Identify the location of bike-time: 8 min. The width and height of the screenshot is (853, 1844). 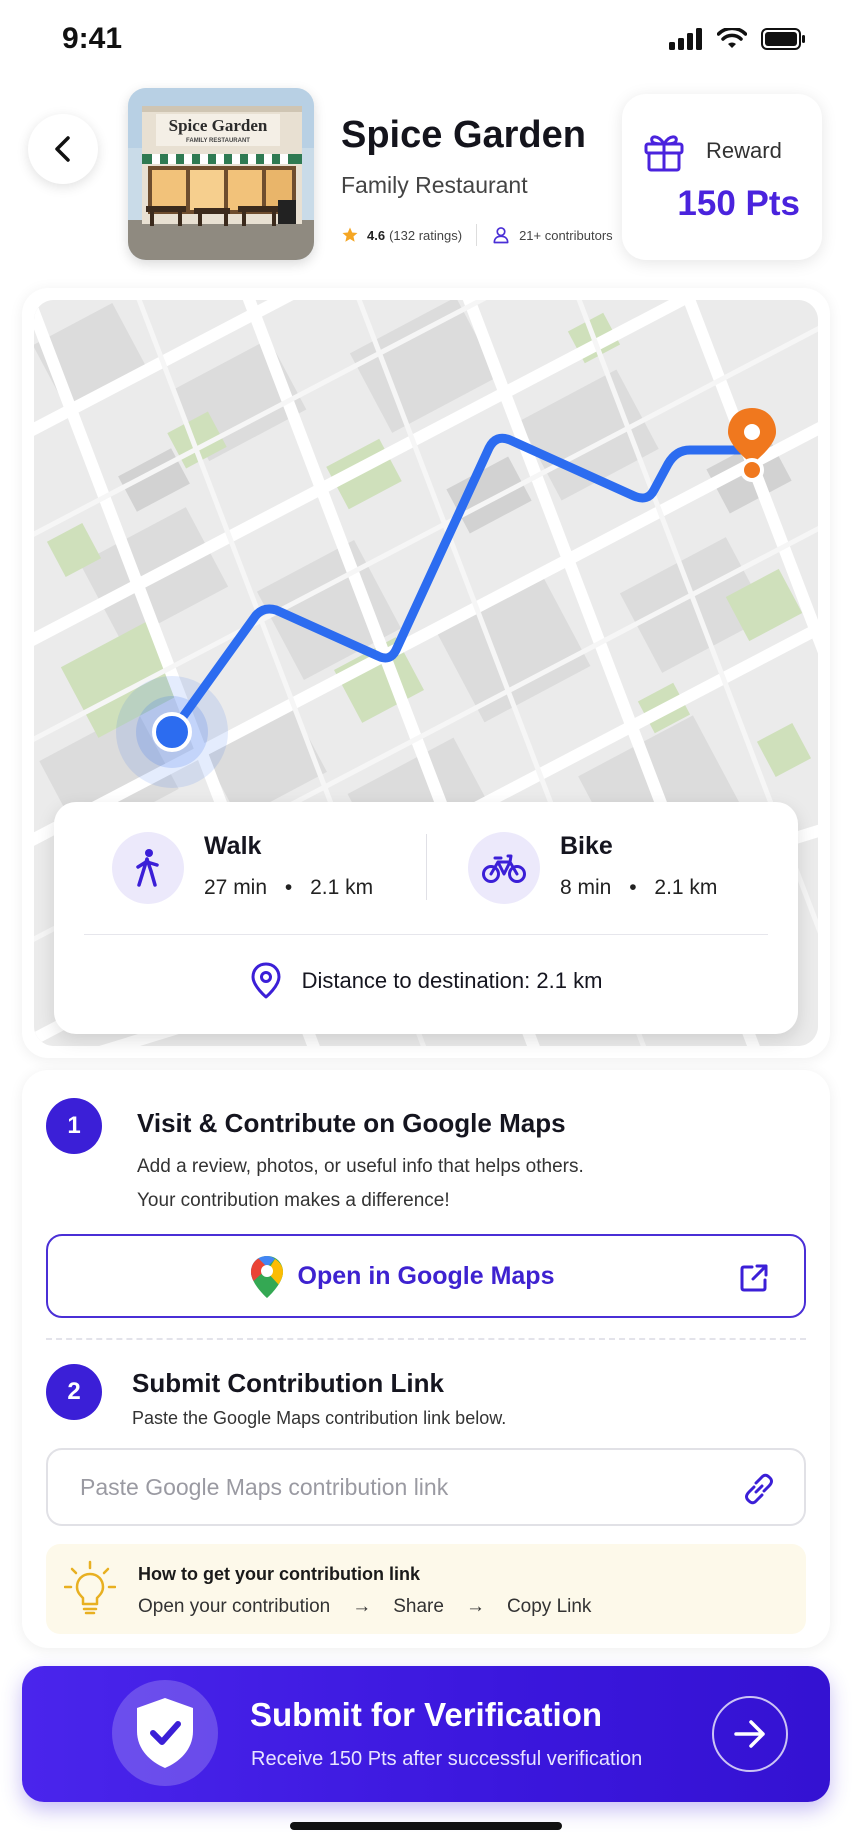
(586, 887).